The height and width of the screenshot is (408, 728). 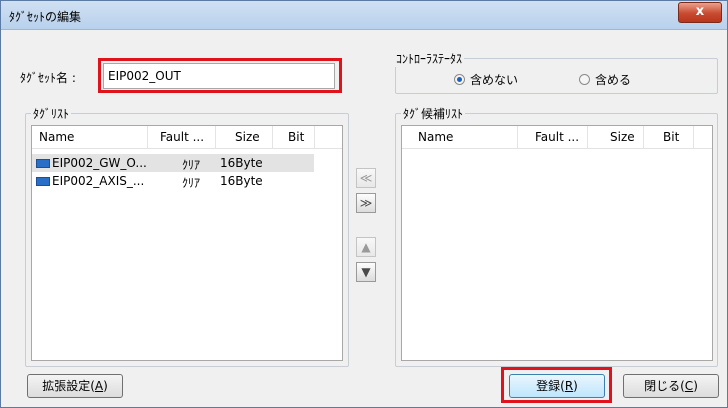 What do you see at coordinates (48, 78) in the screenshot?
I see `tagset-name-label: ﾀｸﾞｾｯﾄ名 :` at bounding box center [48, 78].